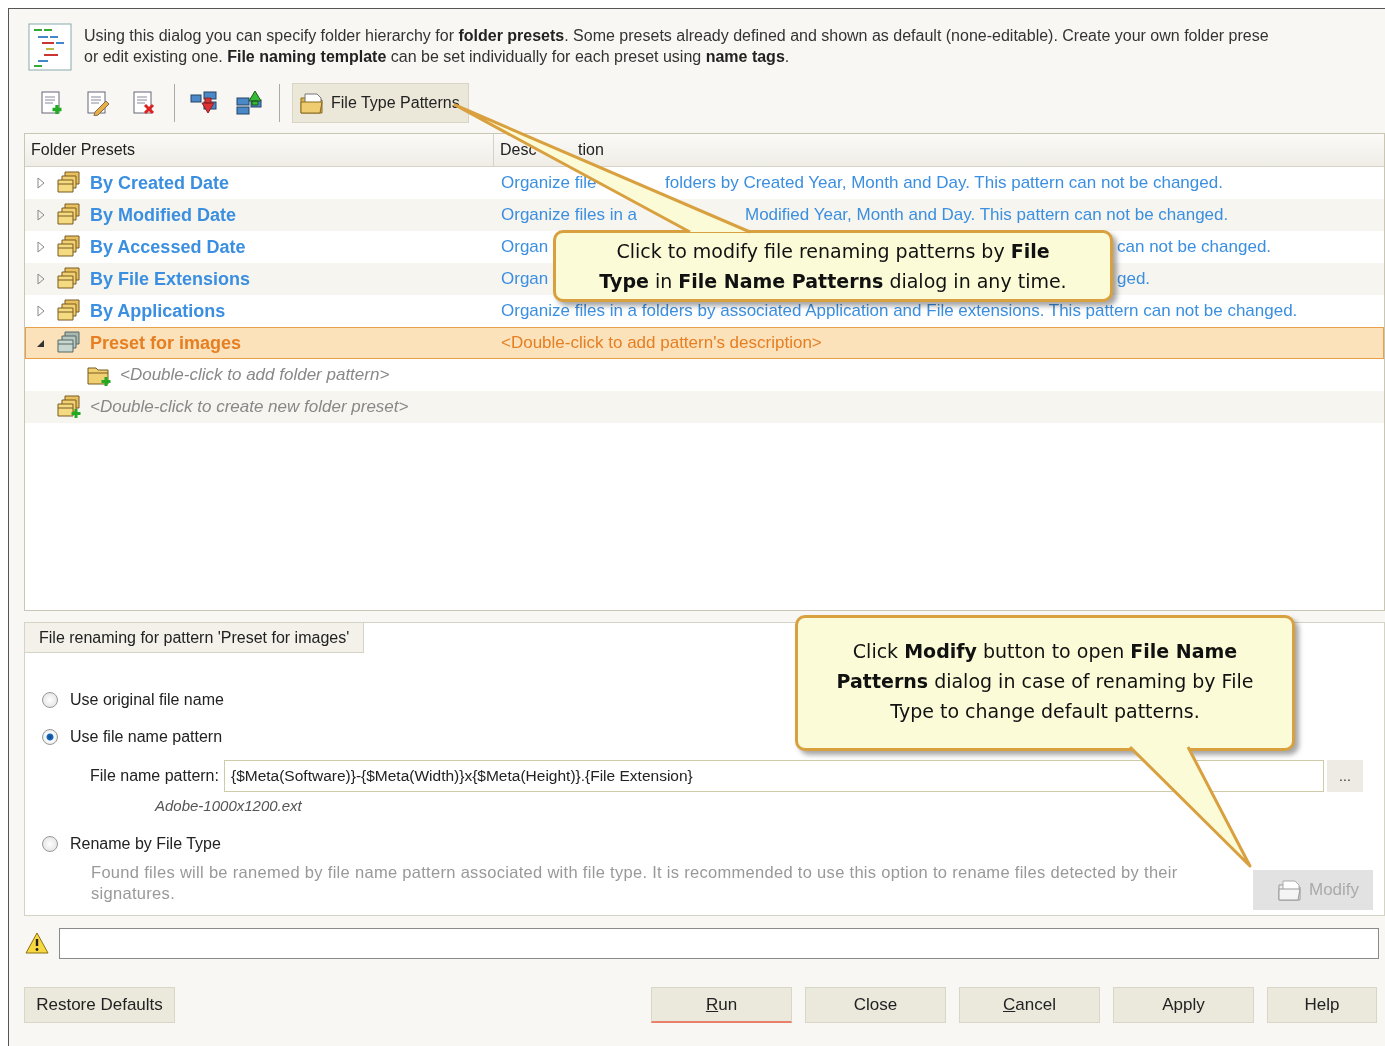 Image resolution: width=1385 pixels, height=1046 pixels. I want to click on option-description: Found files will be ranemed by file name pattern associated with file type. It is recommended to use this option to rename files detected by their signatures., so click(635, 883).